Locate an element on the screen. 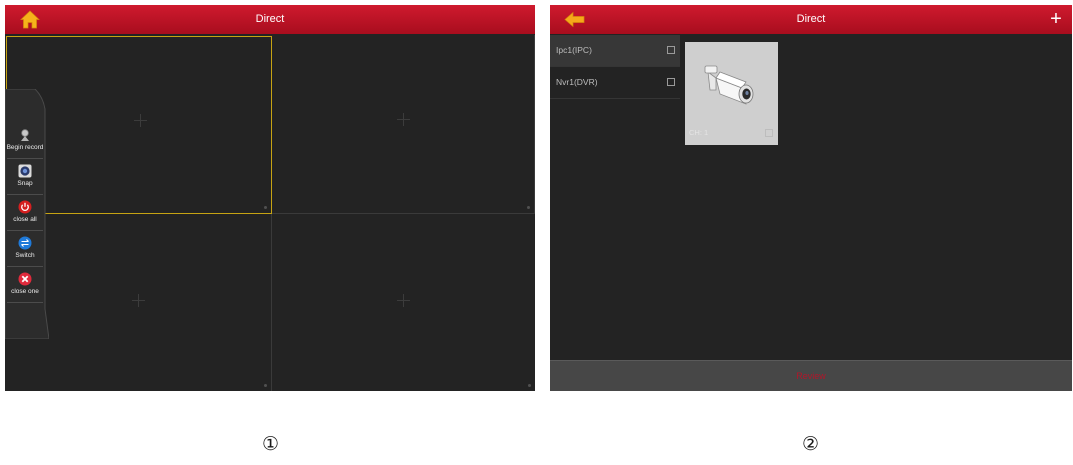  review-button: Review is located at coordinates (811, 375).